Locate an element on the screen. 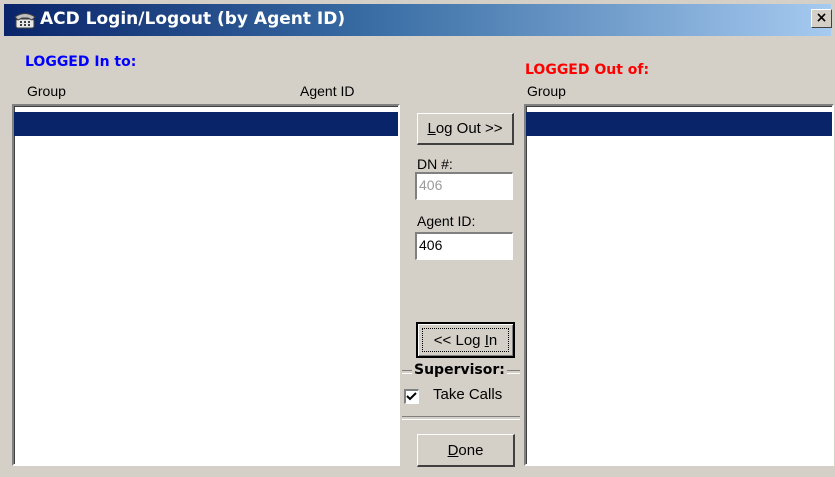  done-label: Done is located at coordinates (465, 450).